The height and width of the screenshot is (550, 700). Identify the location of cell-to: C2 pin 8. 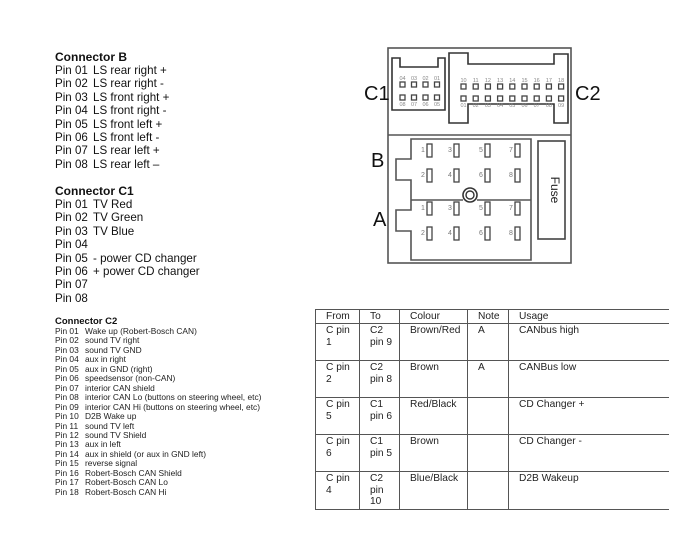
(379, 378).